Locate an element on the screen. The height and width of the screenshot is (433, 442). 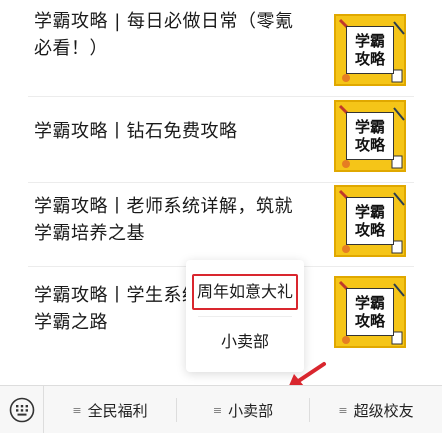
bottom-menu-bar: ≡ 全民福利 ≡ 小卖部 ≡ 超级校友 is located at coordinates (221, 409).